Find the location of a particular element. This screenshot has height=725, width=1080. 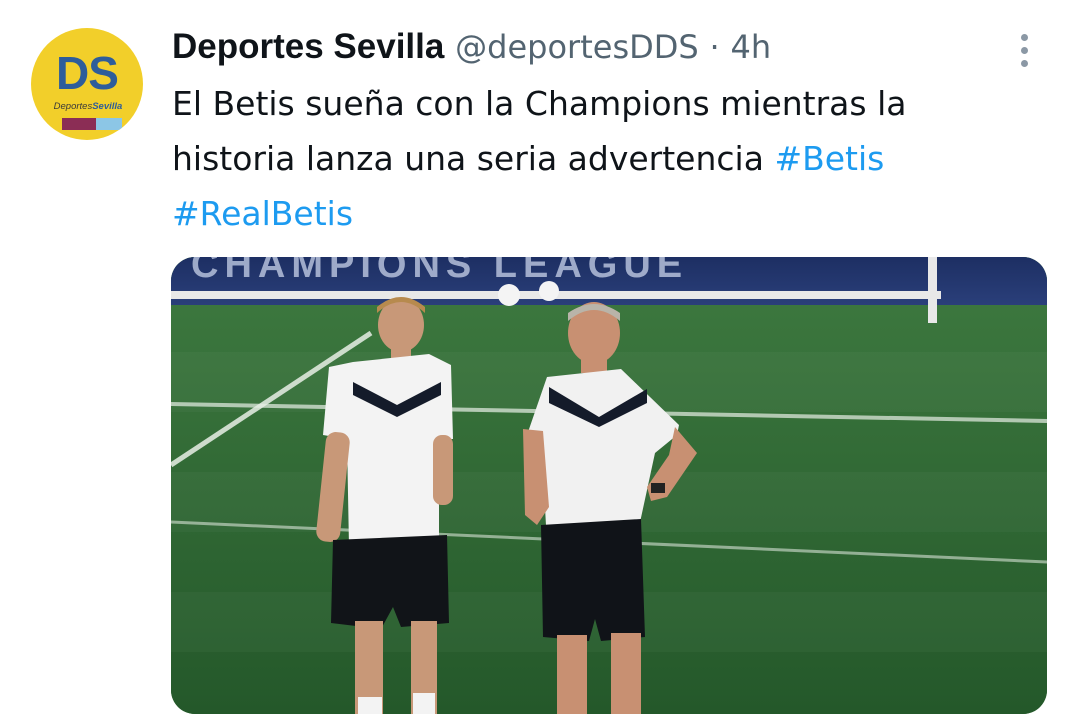

display-name: Deportes Sevilla is located at coordinates (308, 46).